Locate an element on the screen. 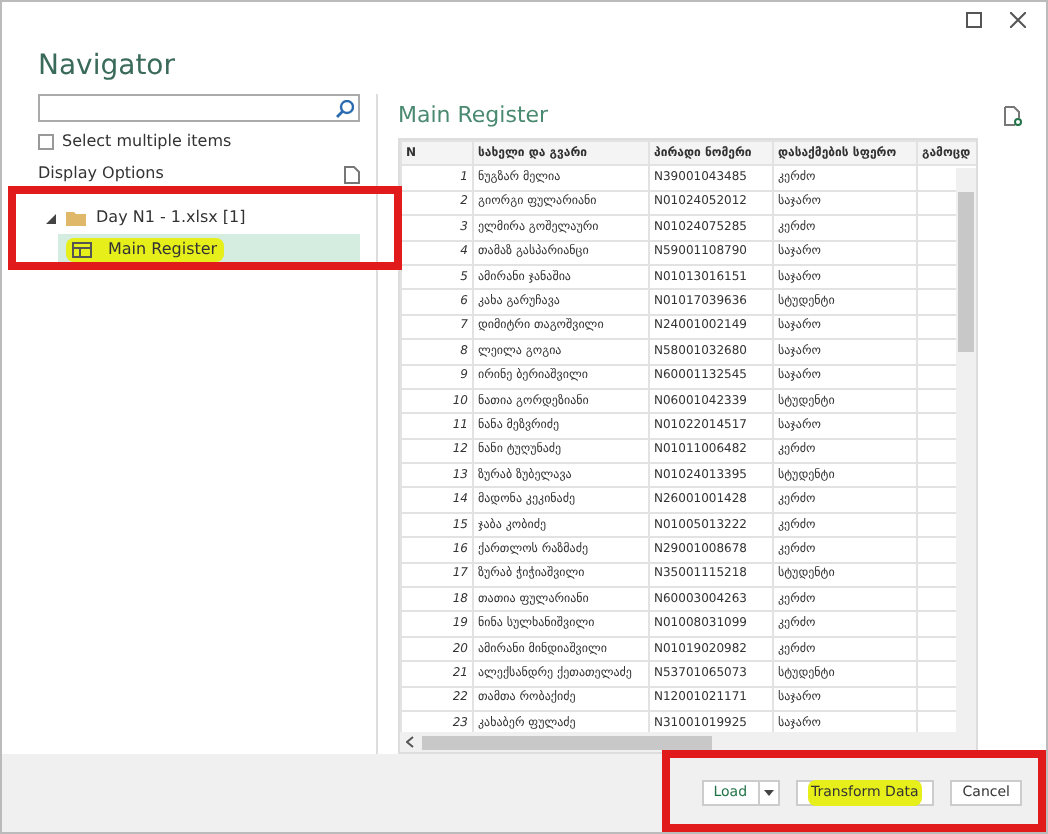  document-icon is located at coordinates (352, 174).